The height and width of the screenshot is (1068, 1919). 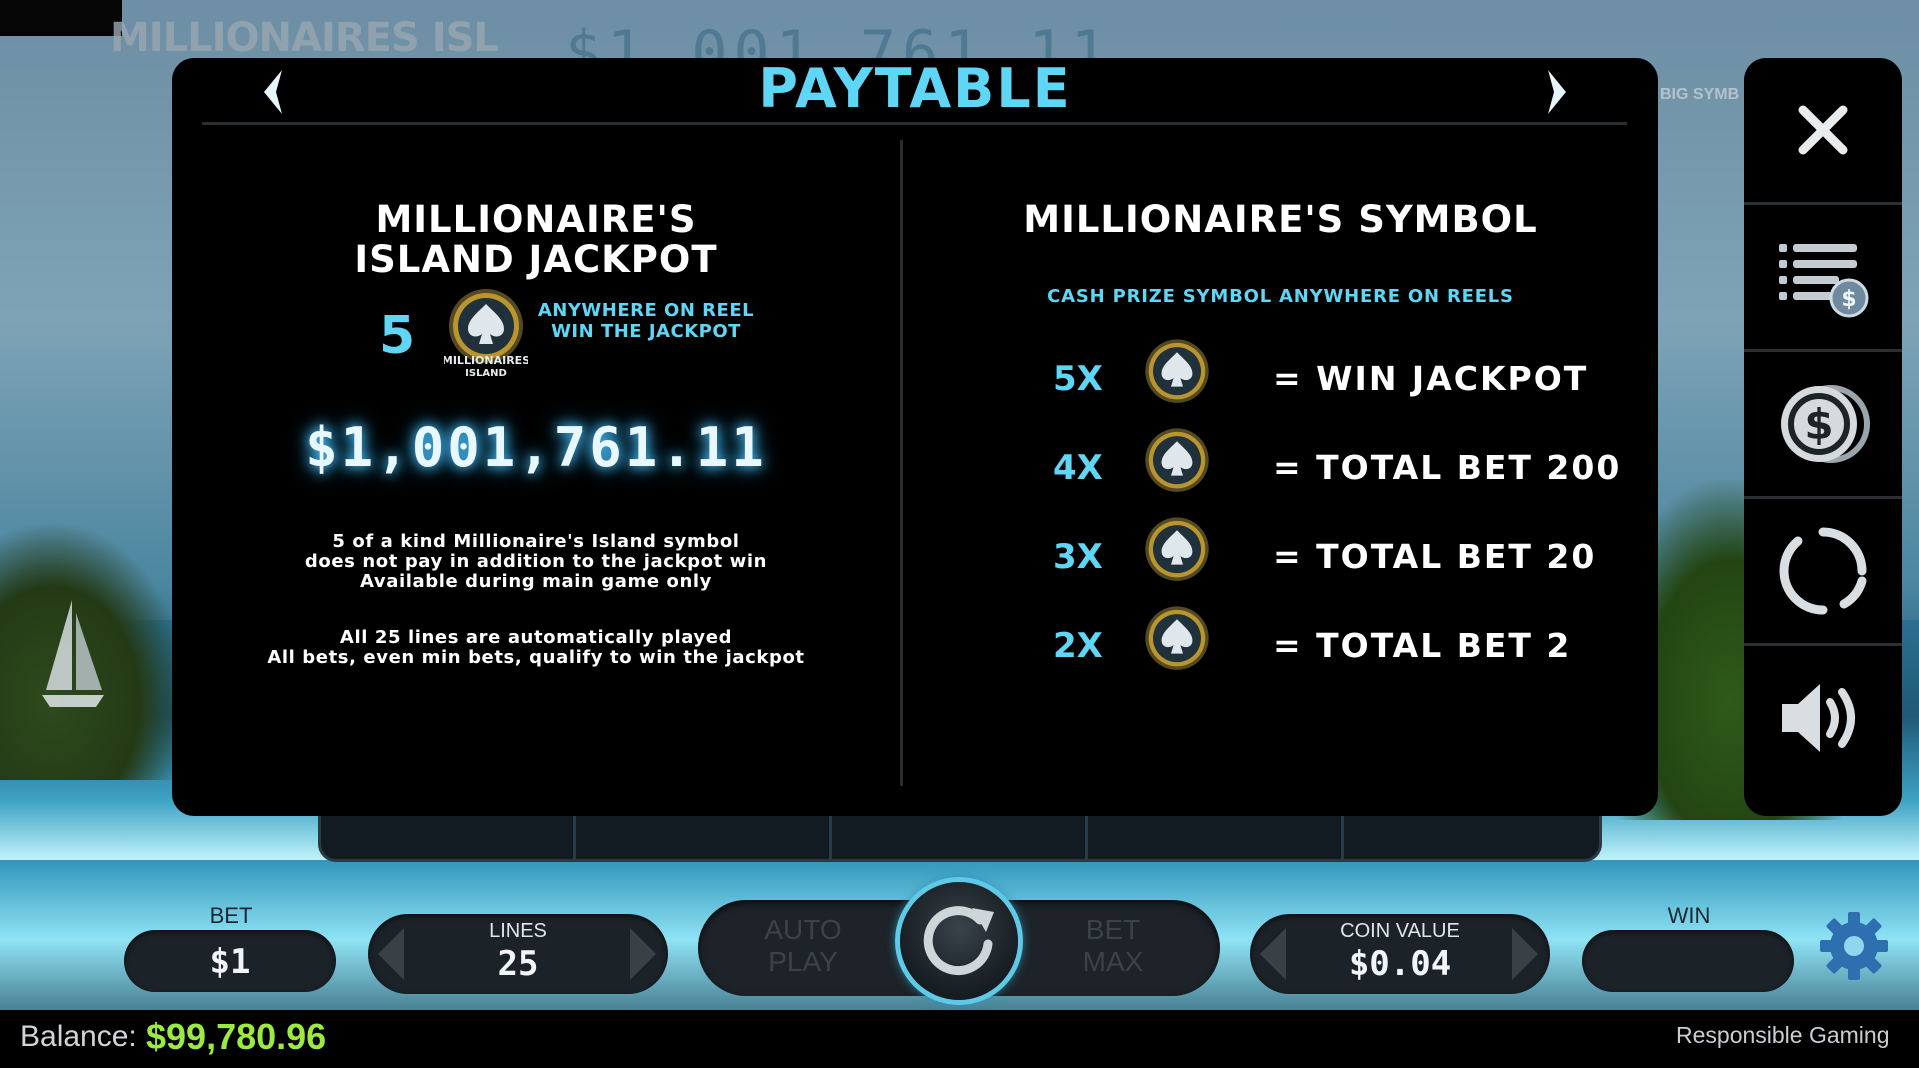 I want to click on history-icon, so click(x=1823, y=571).